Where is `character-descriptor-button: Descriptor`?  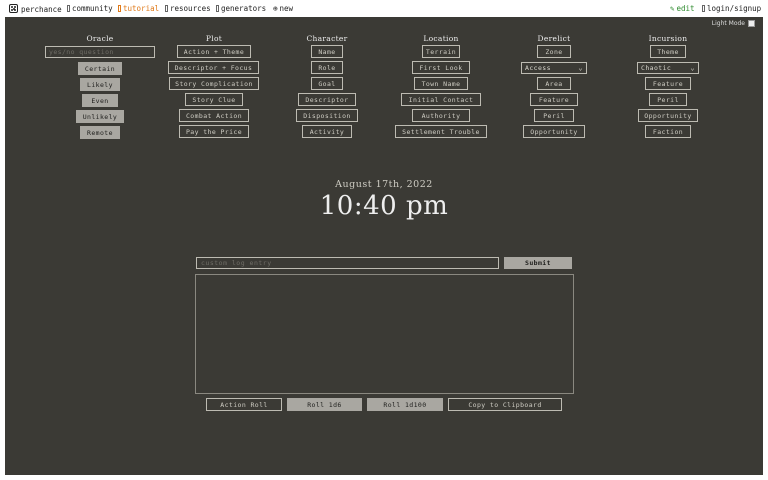 character-descriptor-button: Descriptor is located at coordinates (327, 99).